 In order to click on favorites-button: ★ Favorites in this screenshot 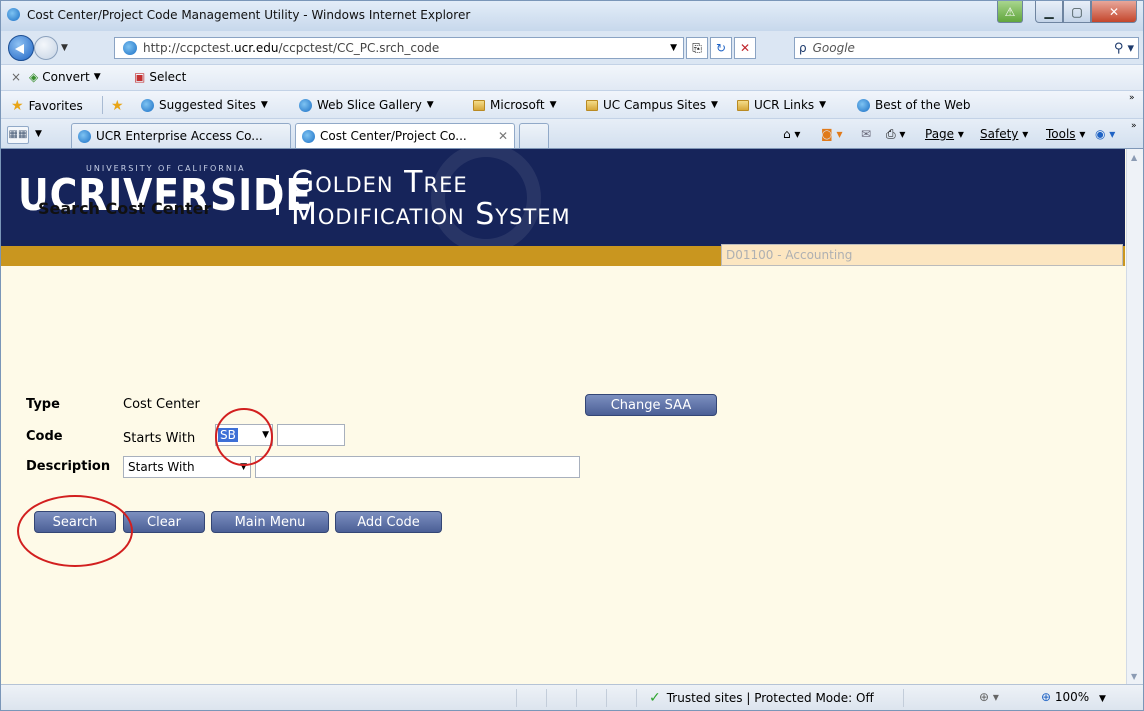, I will do `click(47, 106)`.